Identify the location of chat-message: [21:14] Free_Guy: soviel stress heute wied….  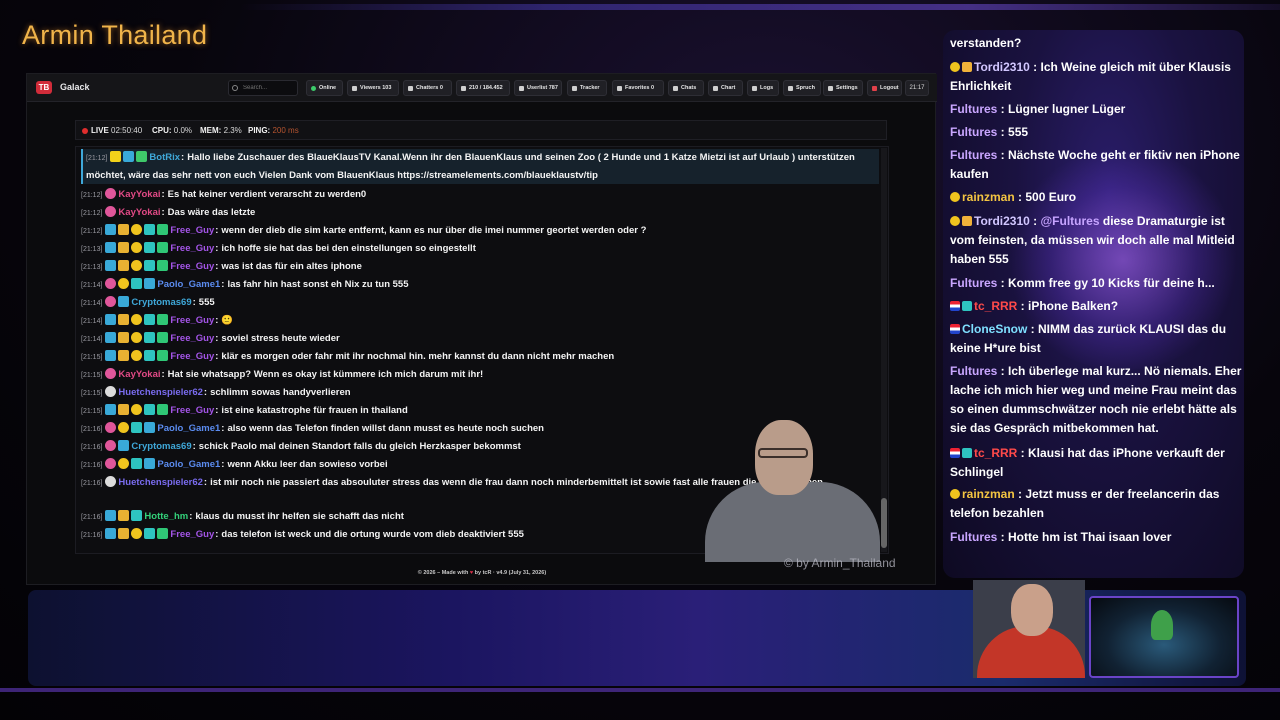
(210, 338).